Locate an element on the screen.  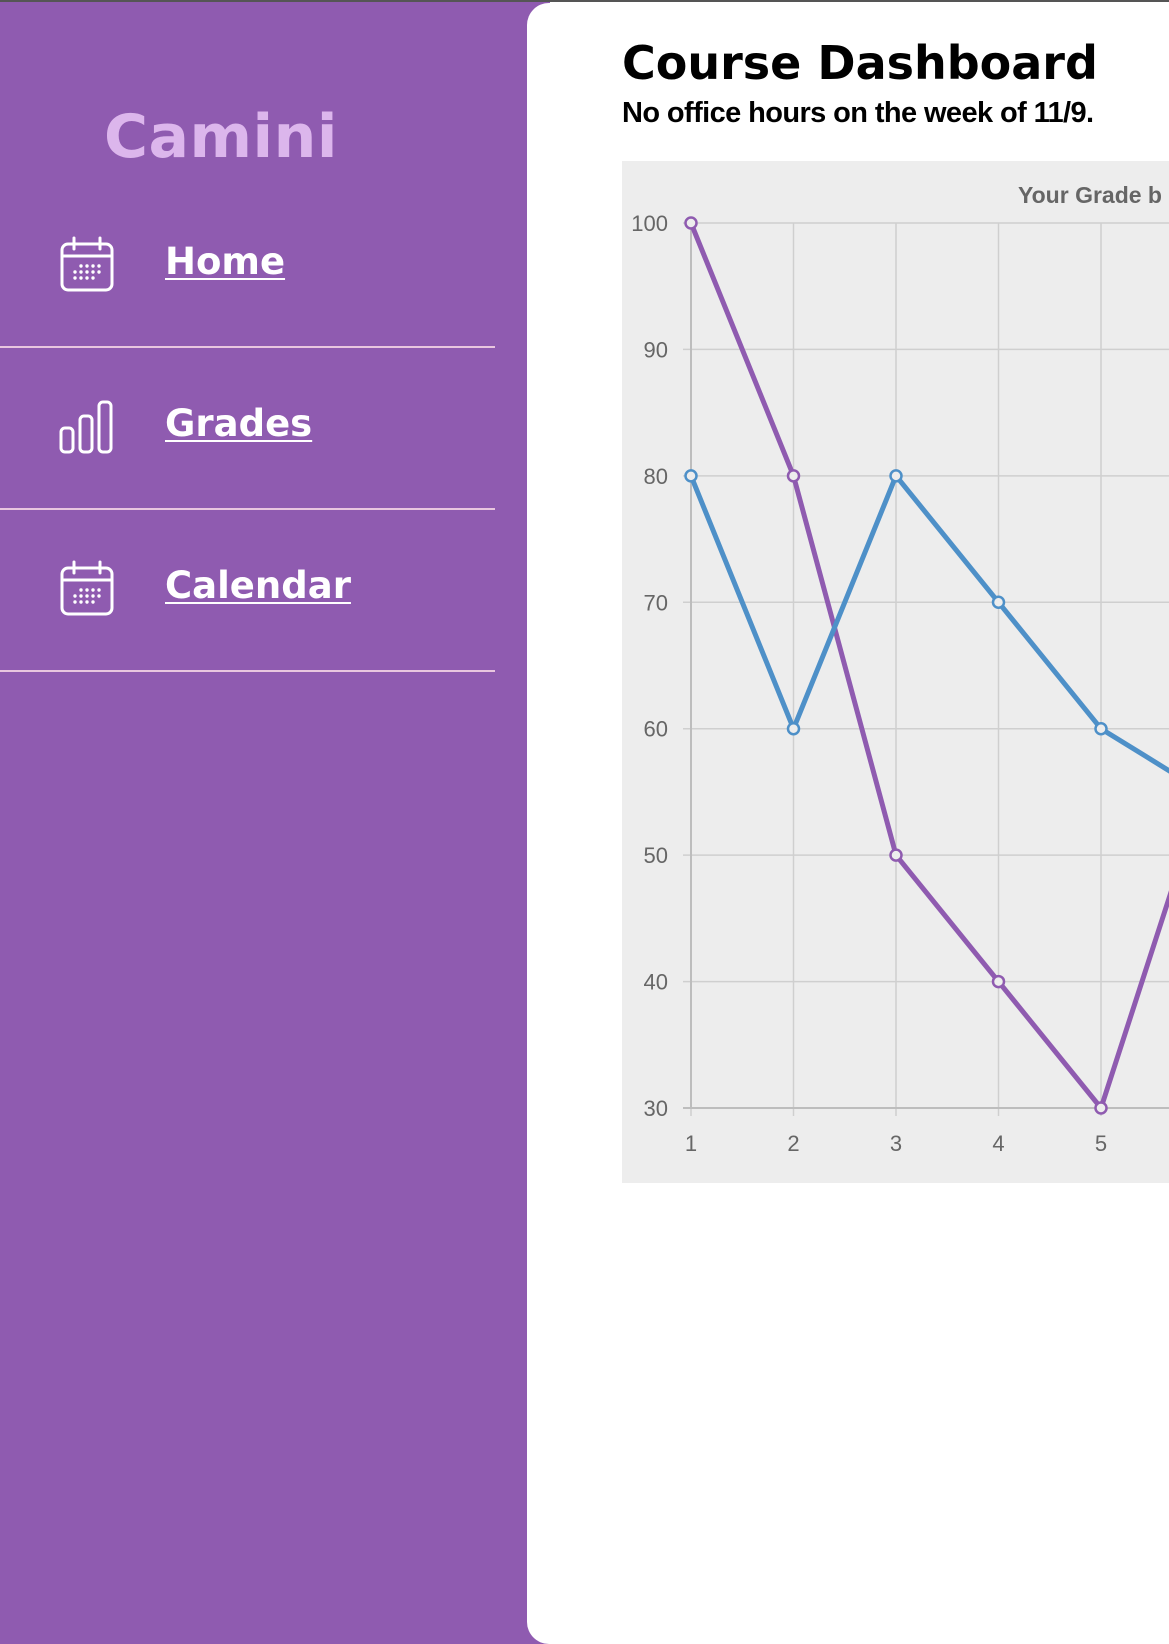
sidebar-item-label: Grades is located at coordinates (238, 424).